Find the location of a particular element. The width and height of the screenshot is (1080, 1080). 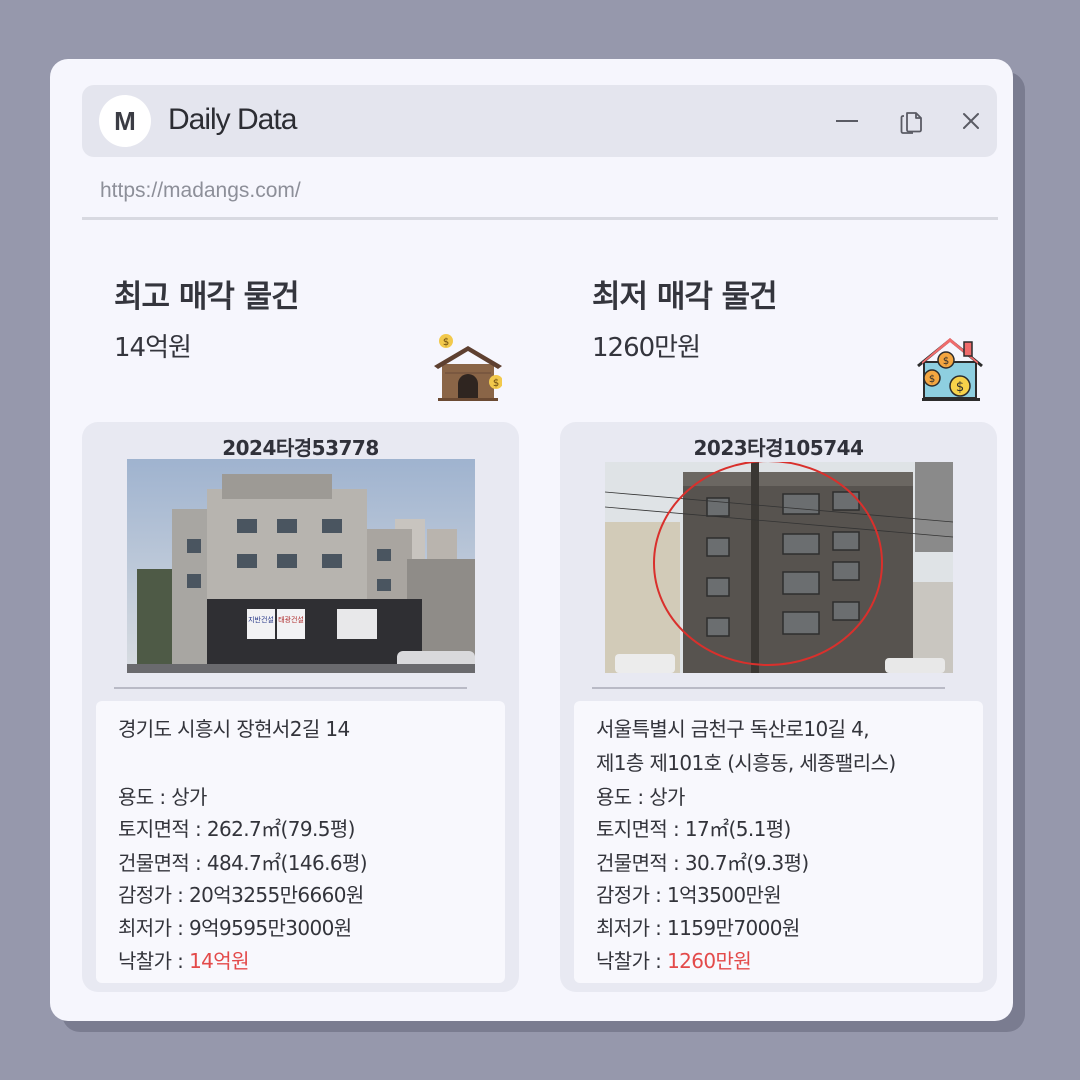

winning-bid-value: 1260만원 is located at coordinates (709, 961).